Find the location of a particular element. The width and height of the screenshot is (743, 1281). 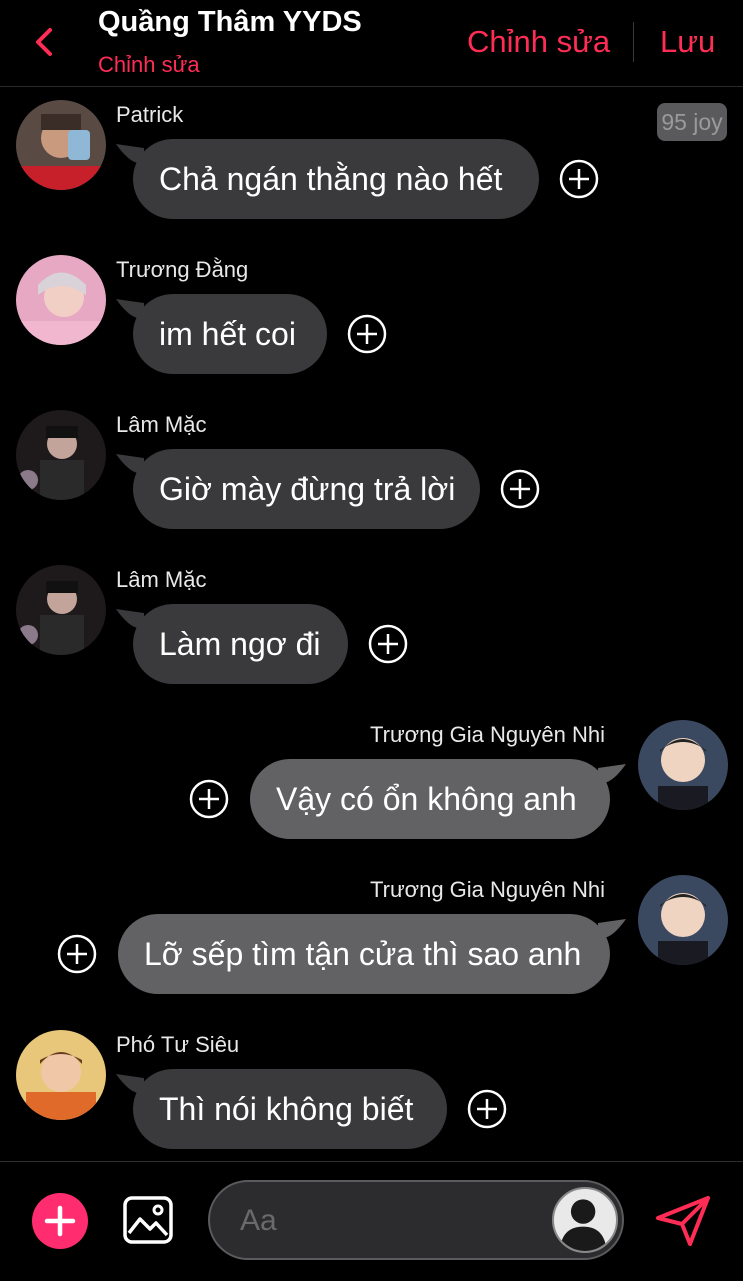

avatar-icon is located at coordinates (585, 1220).